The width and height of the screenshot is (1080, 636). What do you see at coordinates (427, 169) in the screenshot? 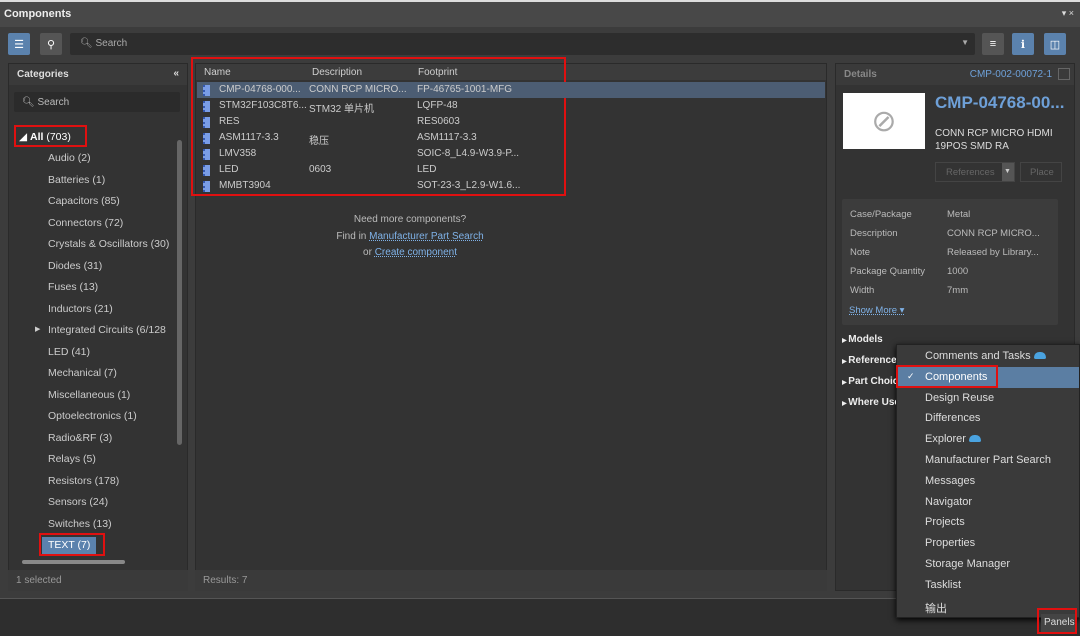
I see `cell-footprint: LED` at bounding box center [427, 169].